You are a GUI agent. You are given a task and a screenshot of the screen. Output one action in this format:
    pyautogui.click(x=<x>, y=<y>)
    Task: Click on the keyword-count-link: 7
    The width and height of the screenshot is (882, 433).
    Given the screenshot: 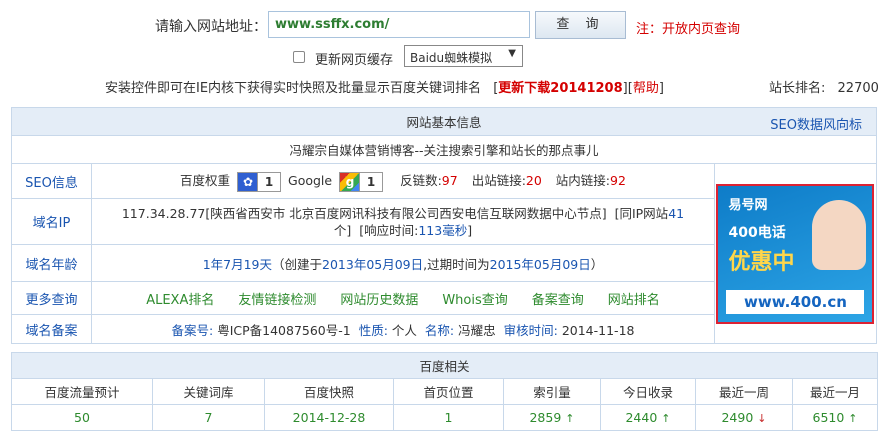 What is the action you would take?
    pyautogui.click(x=209, y=417)
    